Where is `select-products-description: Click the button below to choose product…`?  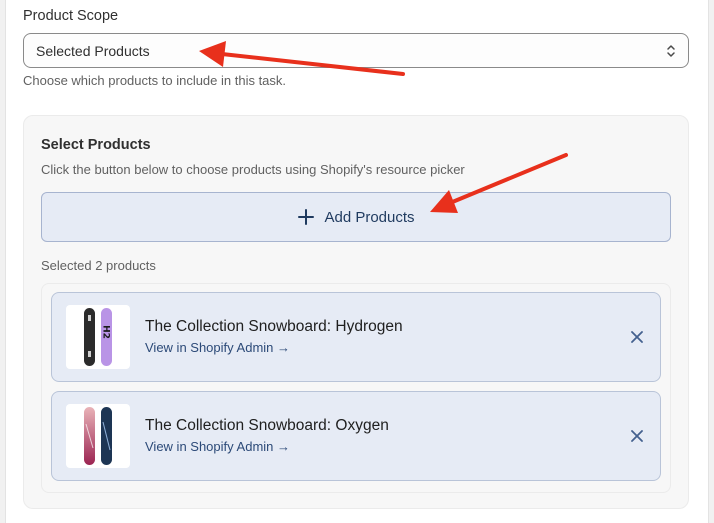
select-products-description: Click the button below to choose product… is located at coordinates (253, 169).